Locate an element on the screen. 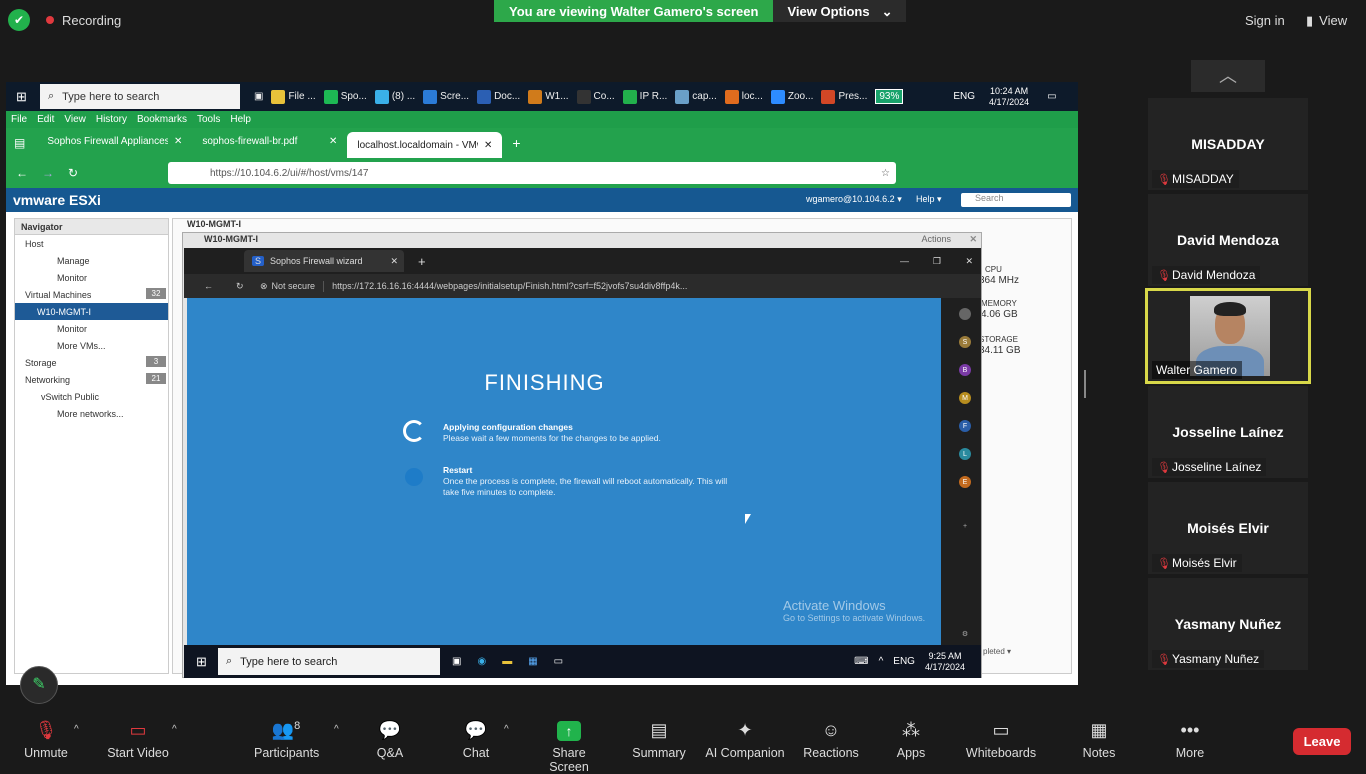 Image resolution: width=1366 pixels, height=774 pixels. menu-item: File is located at coordinates (19, 119).